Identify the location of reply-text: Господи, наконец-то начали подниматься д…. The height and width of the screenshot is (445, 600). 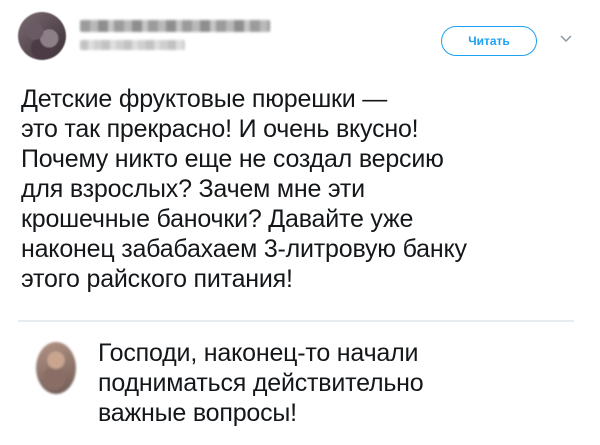
(261, 383).